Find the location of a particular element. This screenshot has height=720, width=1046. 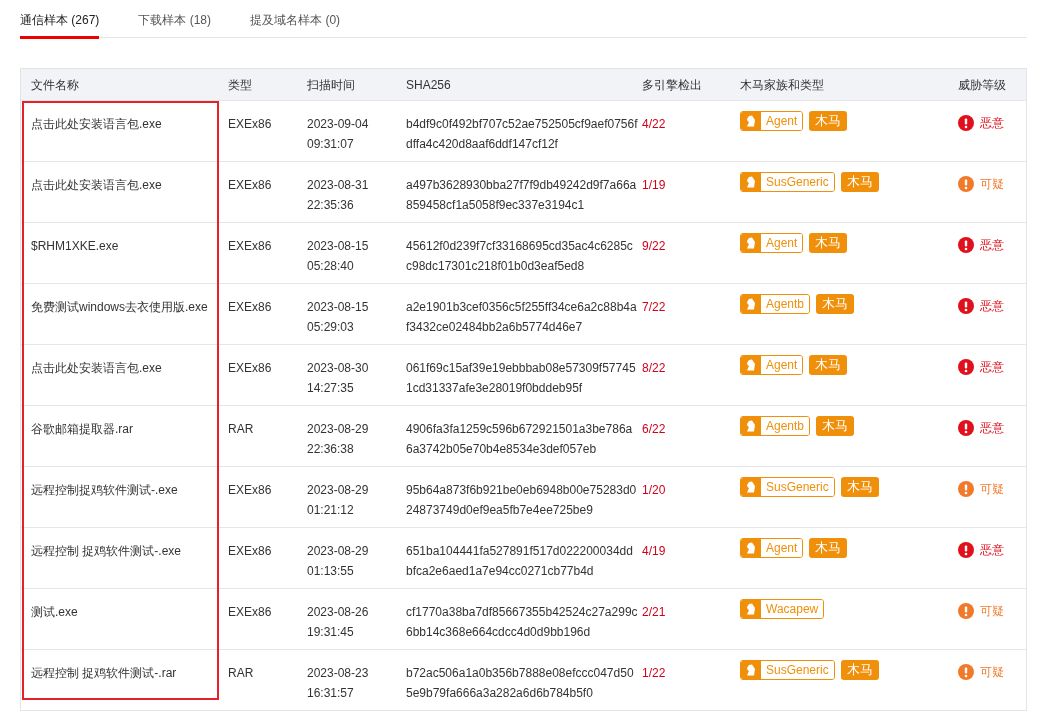

sha256-hash: 061f69c15af39e19ebbbab08e57309f577451cd31337afe3e28019f0bddeb95f is located at coordinates (521, 378).